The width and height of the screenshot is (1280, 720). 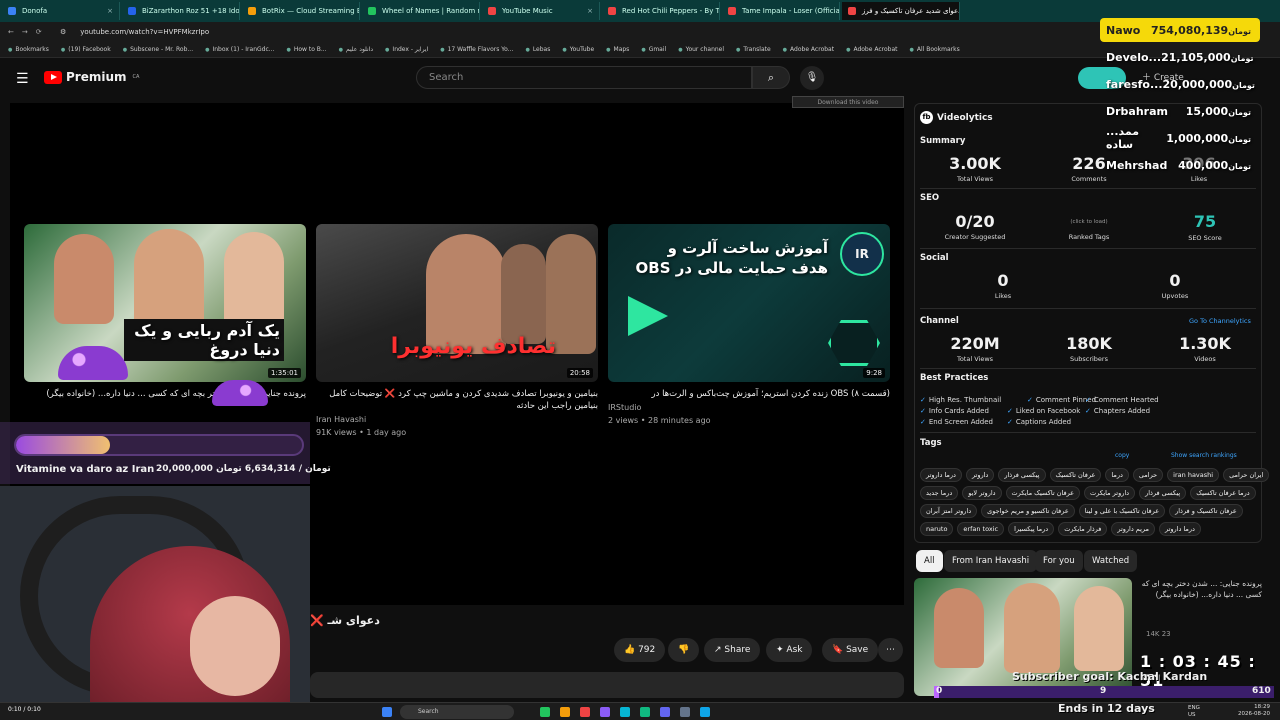 I want to click on tab-favicon, so click(x=492, y=11).